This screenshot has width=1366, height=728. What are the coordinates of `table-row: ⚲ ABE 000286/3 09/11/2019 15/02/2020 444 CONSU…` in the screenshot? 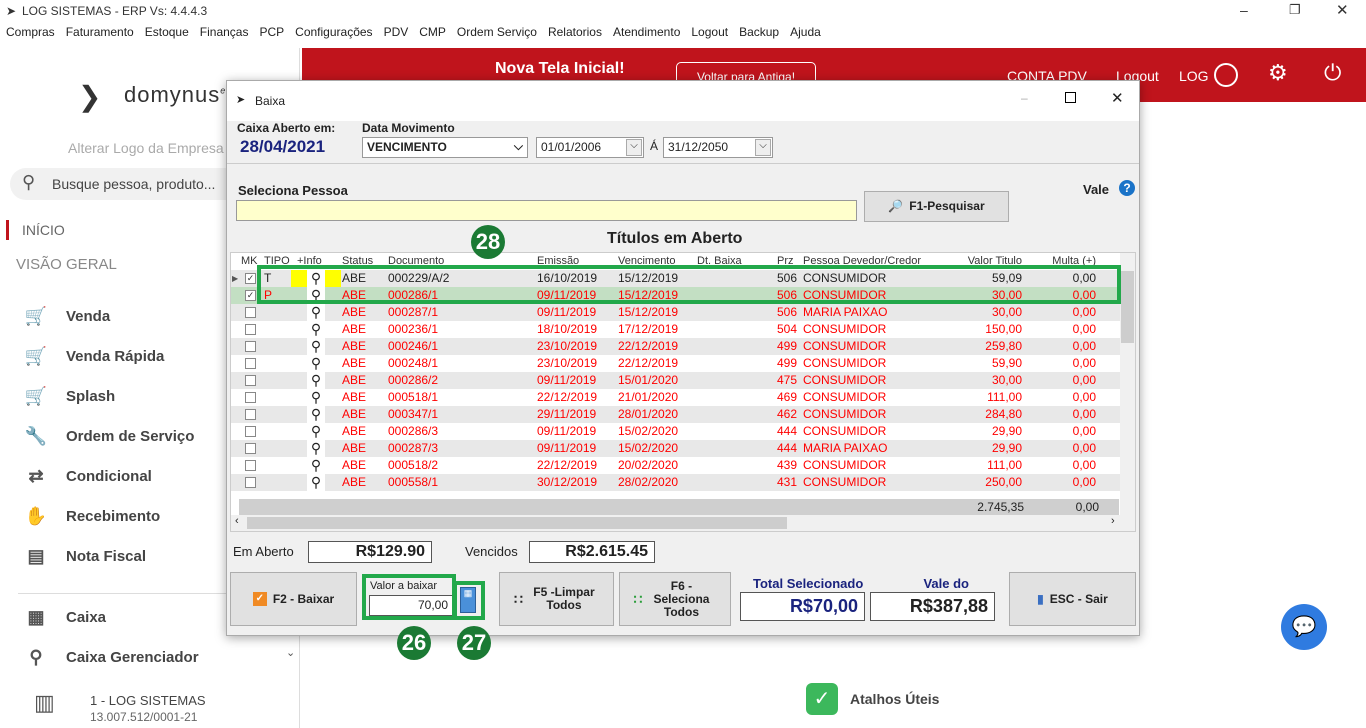 It's located at (676, 431).